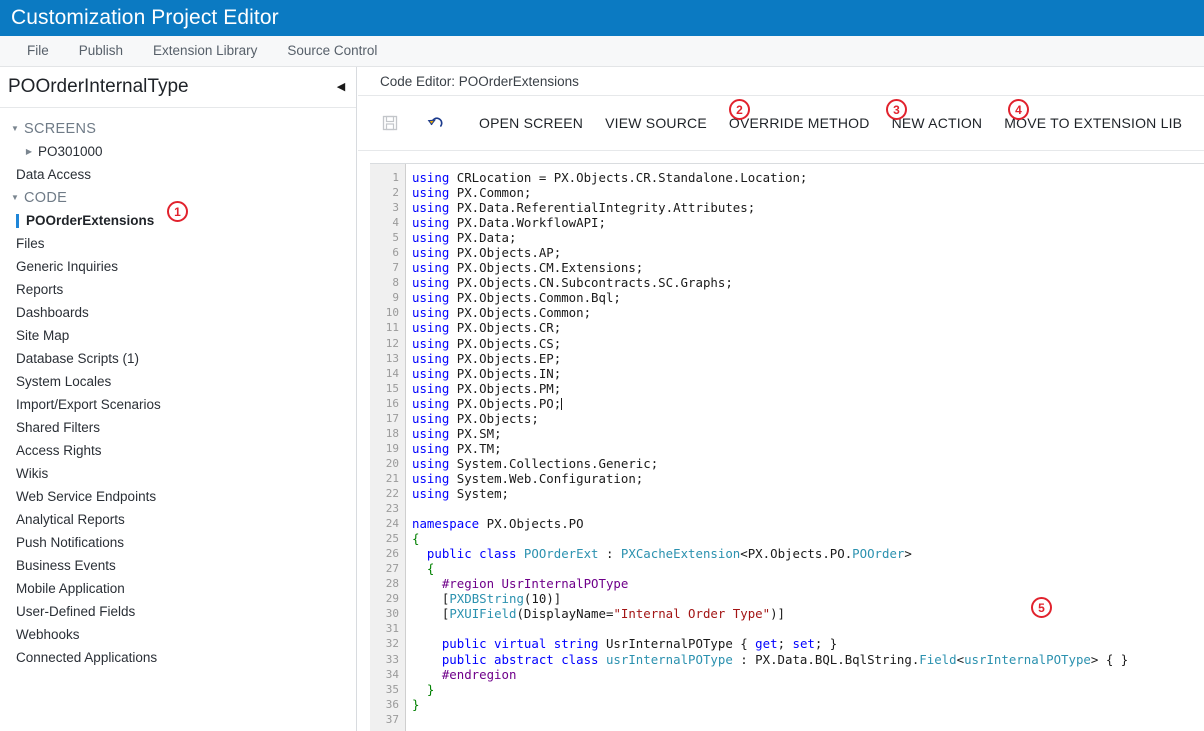 This screenshot has height=731, width=1204. Describe the element at coordinates (178, 243) in the screenshot. I see `tree-item-files: Files` at that location.